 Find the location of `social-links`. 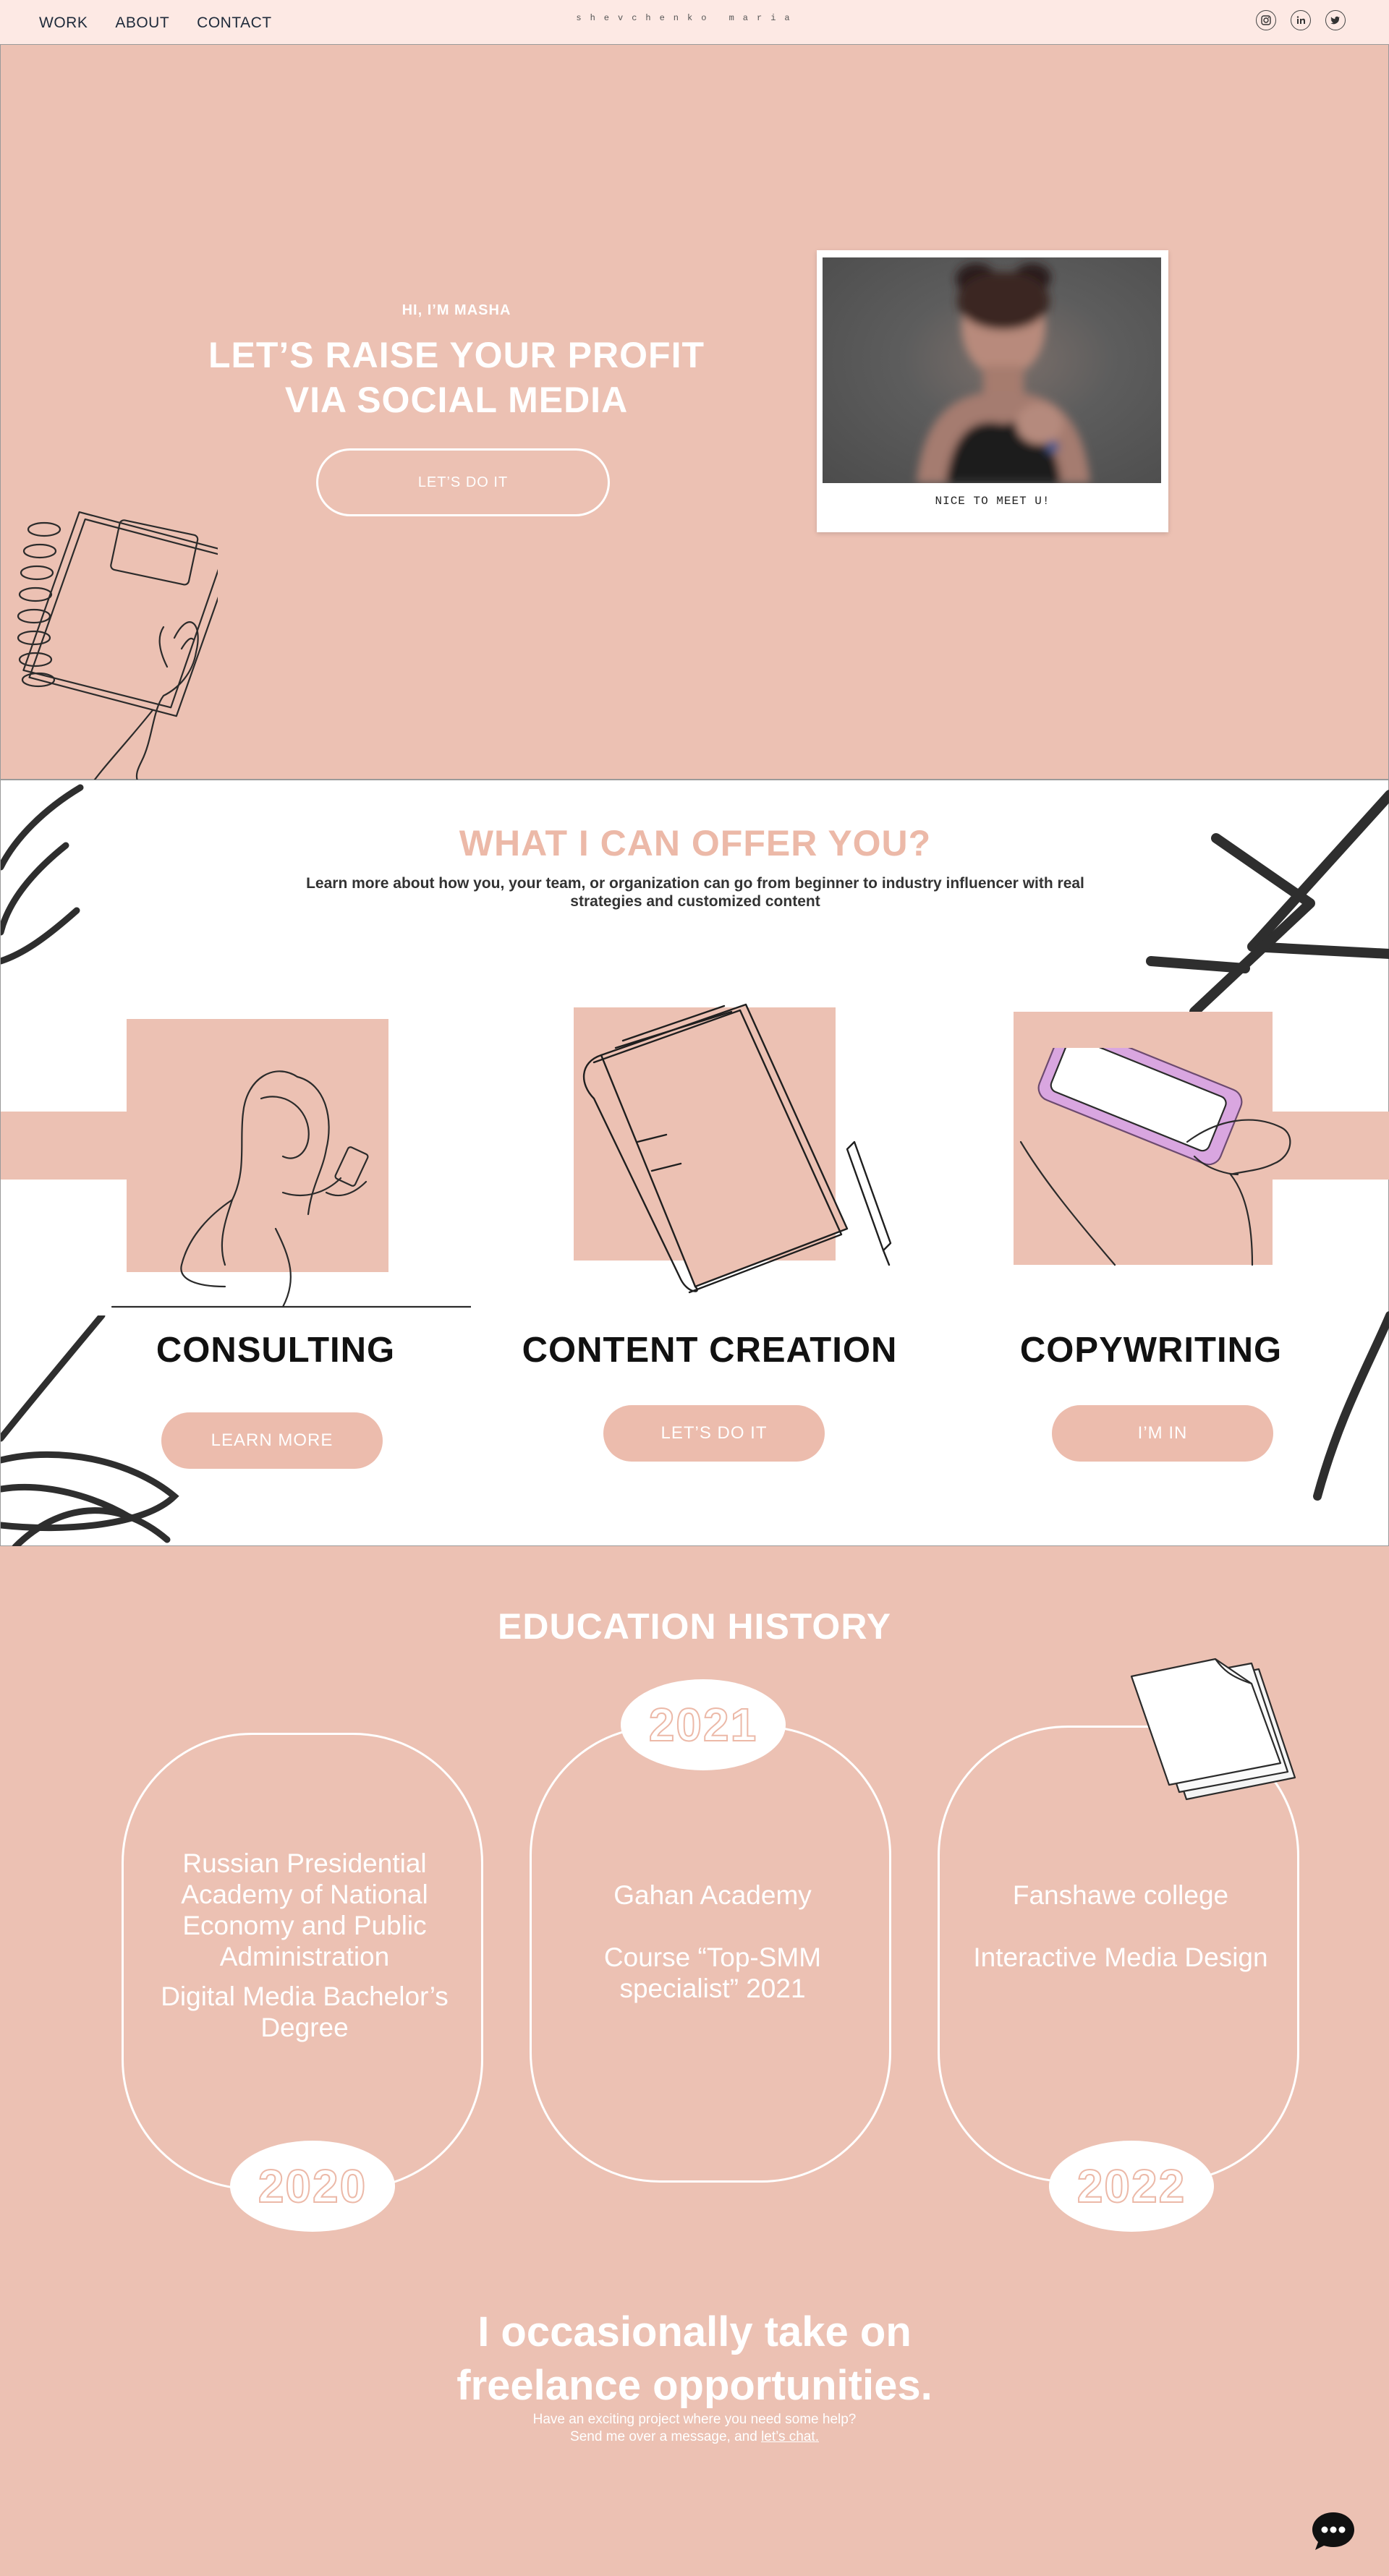

social-links is located at coordinates (1301, 20).